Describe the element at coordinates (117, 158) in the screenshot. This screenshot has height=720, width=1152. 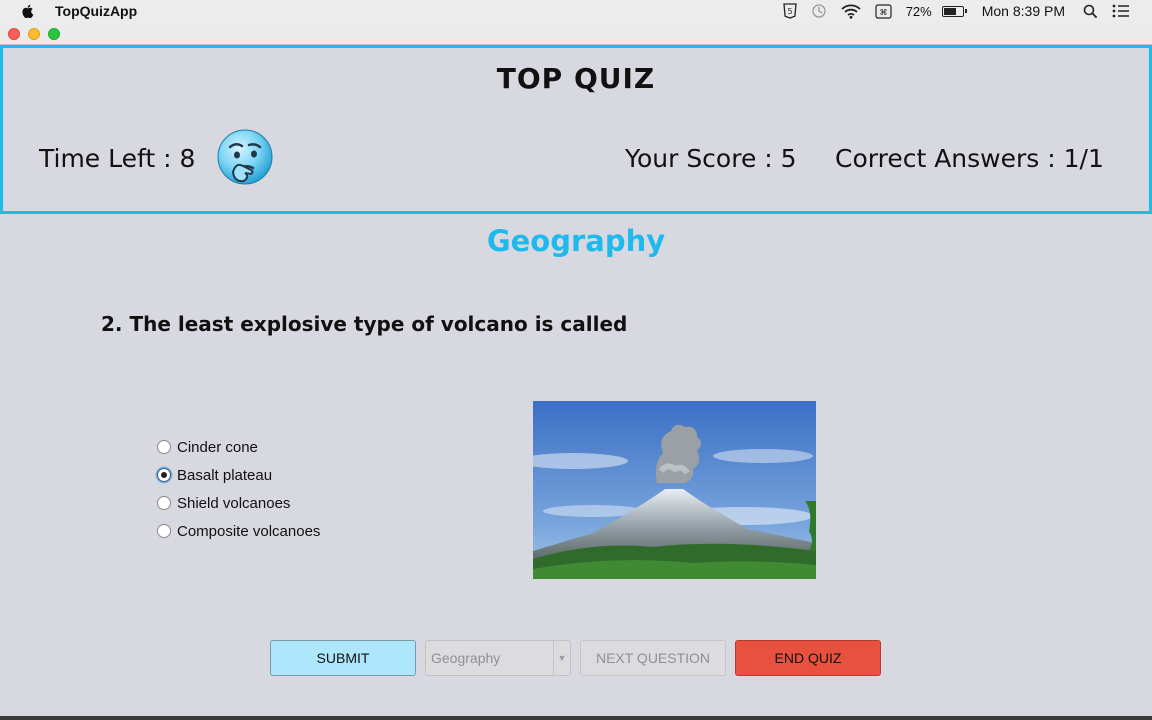
I see `time-left-label: Time Left : 8` at that location.